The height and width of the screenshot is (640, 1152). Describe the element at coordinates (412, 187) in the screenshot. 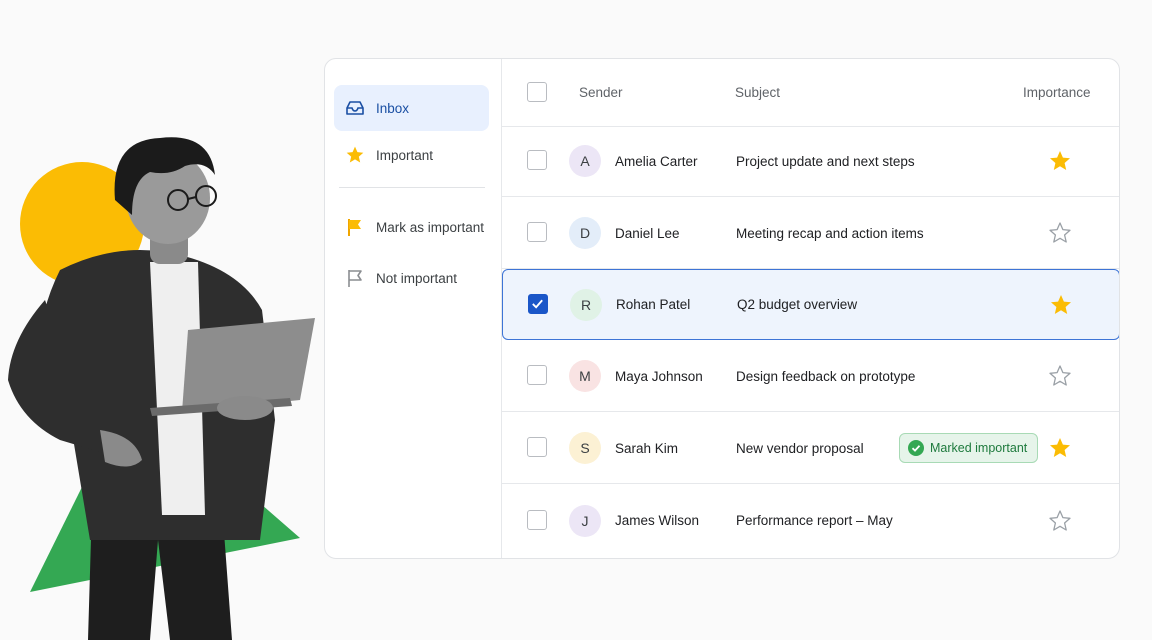

I see `sidebar-divider` at that location.